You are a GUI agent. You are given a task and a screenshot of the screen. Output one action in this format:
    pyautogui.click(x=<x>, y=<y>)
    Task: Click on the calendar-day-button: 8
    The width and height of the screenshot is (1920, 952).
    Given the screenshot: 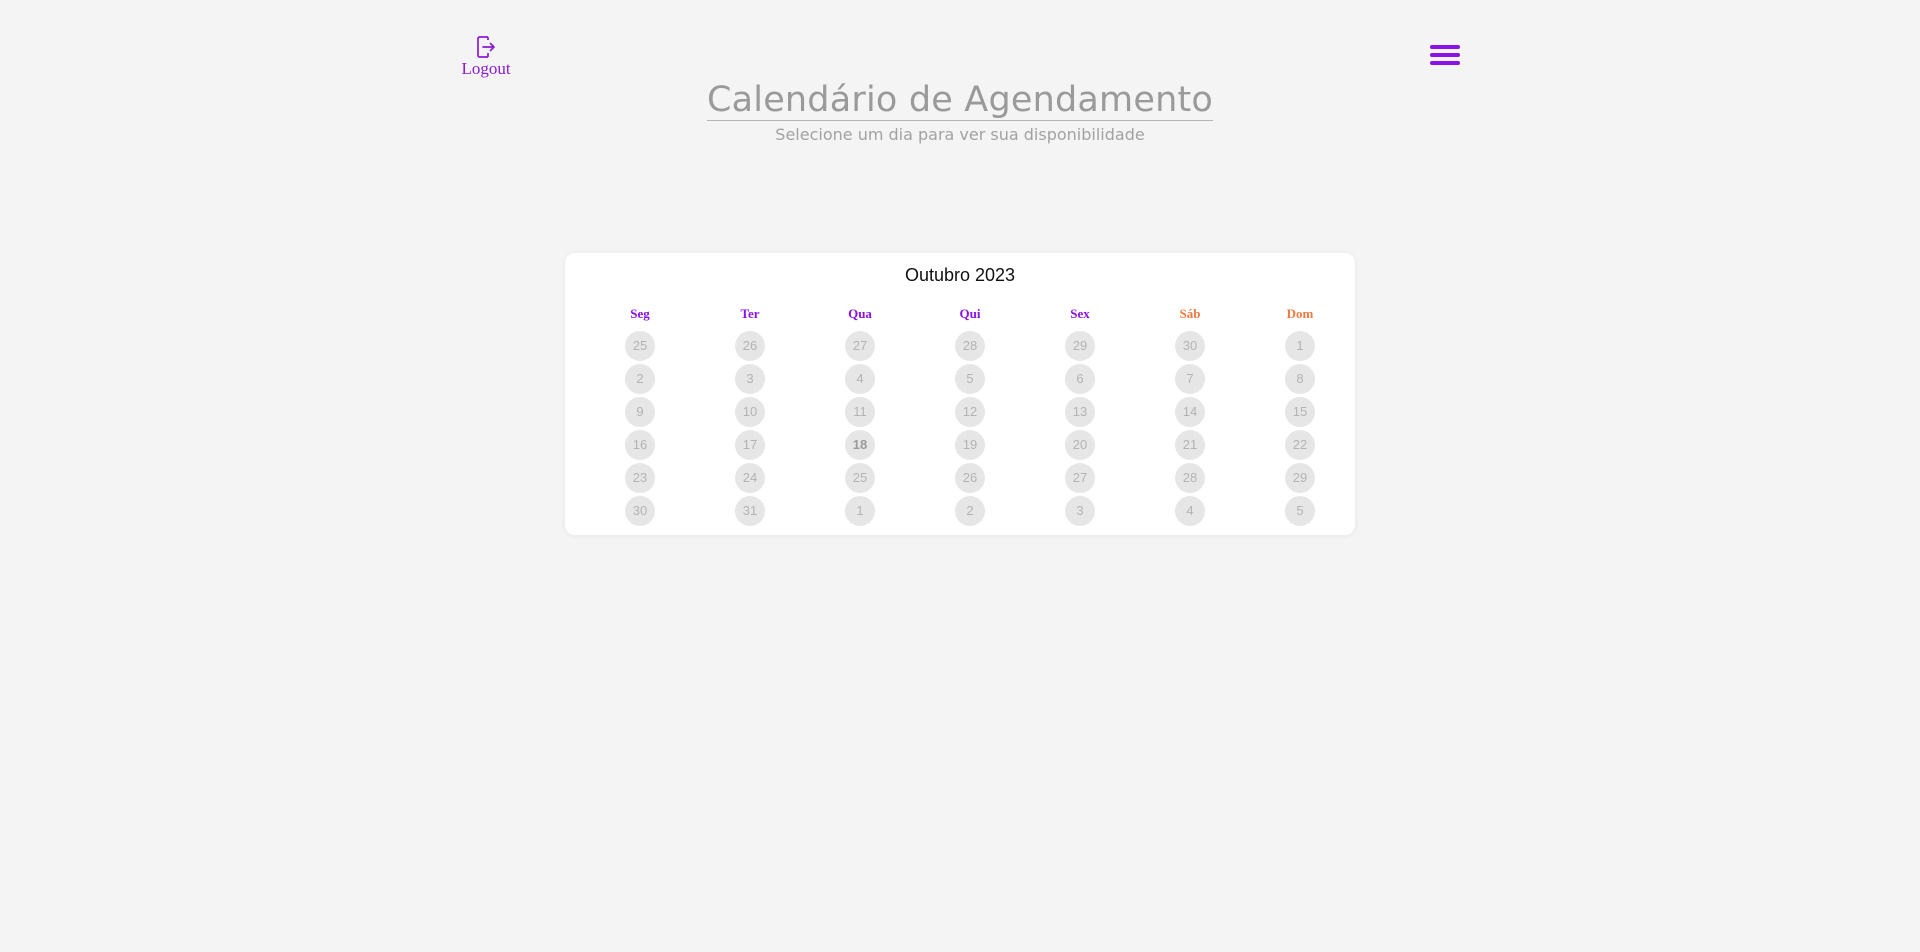 What is the action you would take?
    pyautogui.click(x=1300, y=378)
    